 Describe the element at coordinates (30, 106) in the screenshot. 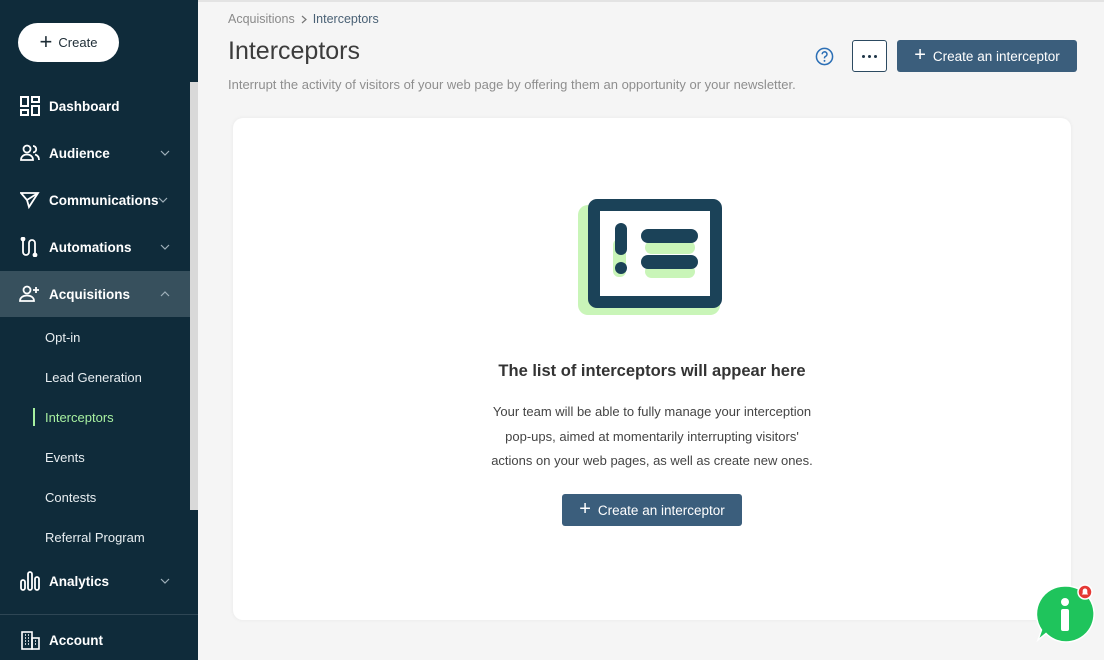

I see `dashboard-icon` at that location.